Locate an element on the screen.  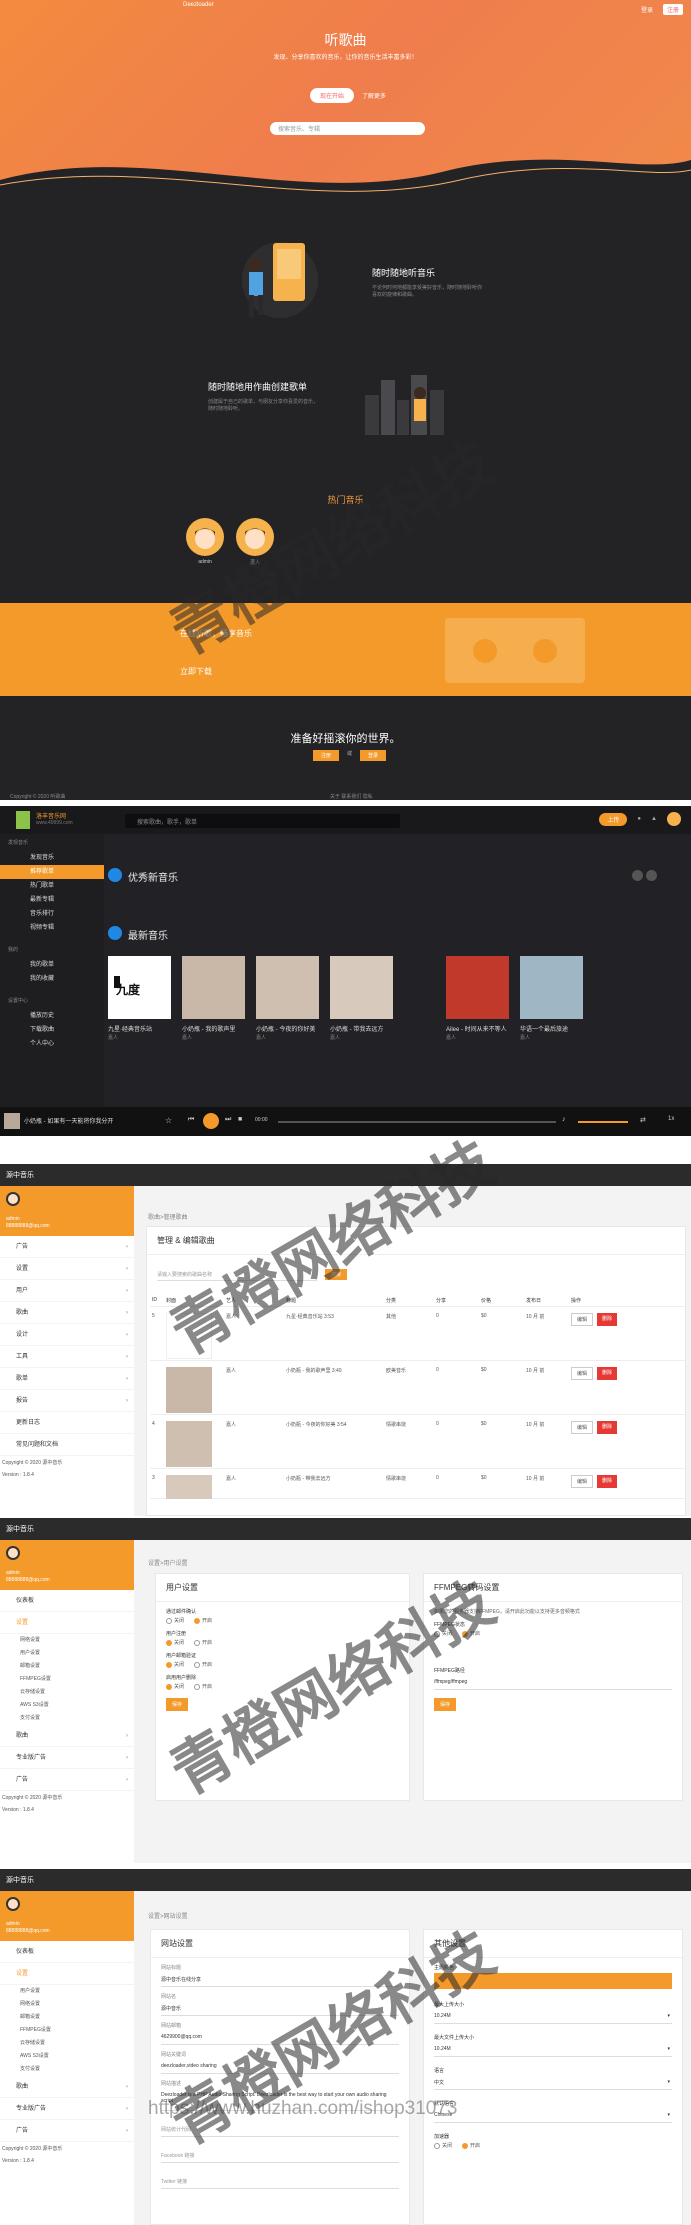
sidebar-item-active: 推荐歌单 is located at coordinates (52, 872).